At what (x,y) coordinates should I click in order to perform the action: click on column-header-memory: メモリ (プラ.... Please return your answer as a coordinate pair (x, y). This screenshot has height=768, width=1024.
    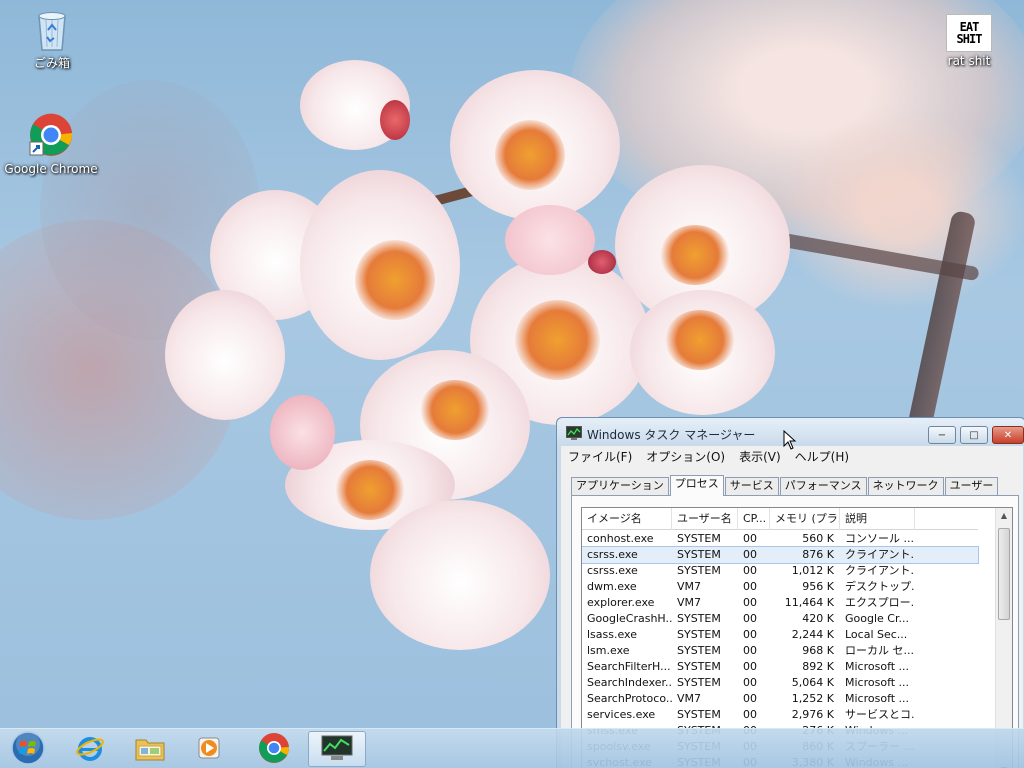
    Looking at the image, I should click on (805, 519).